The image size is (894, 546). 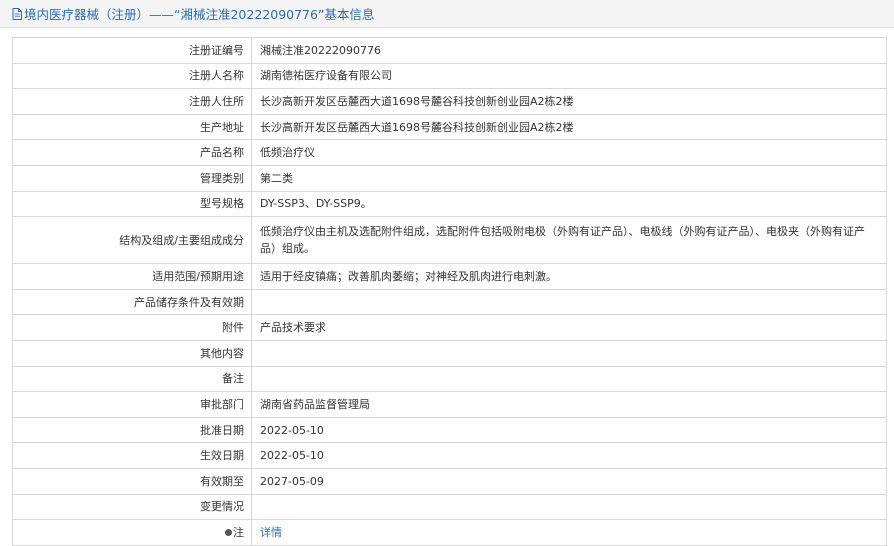 What do you see at coordinates (132, 178) in the screenshot?
I see `field-label: 管理类别` at bounding box center [132, 178].